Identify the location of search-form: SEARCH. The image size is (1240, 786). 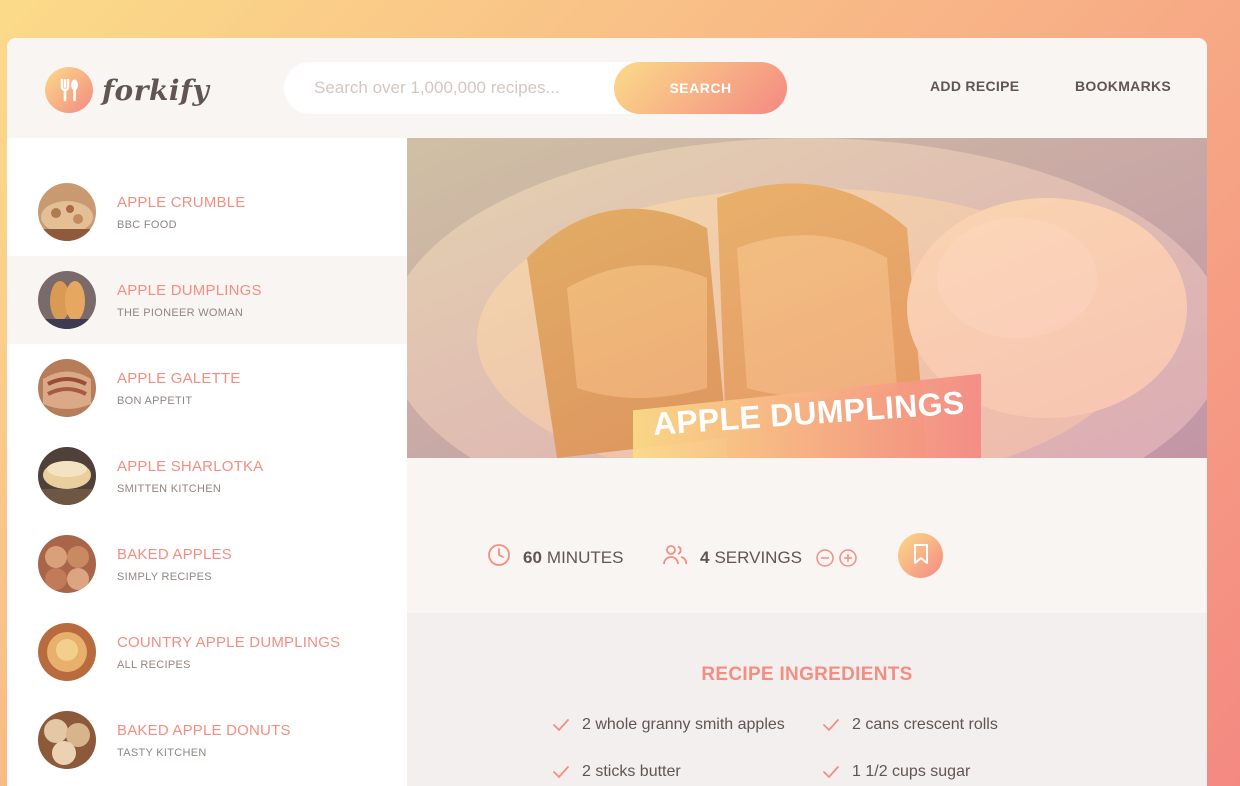
(535, 88).